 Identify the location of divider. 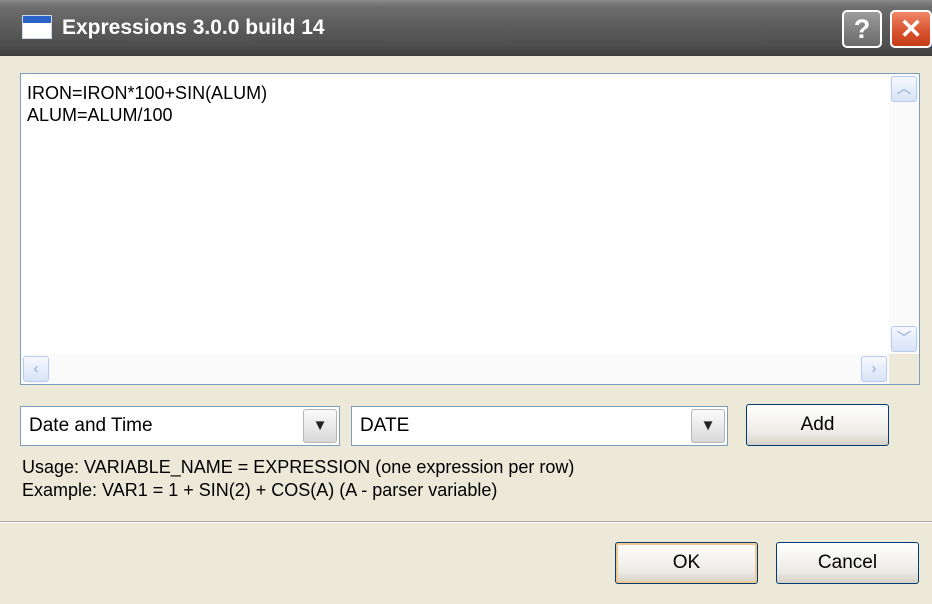
(466, 522).